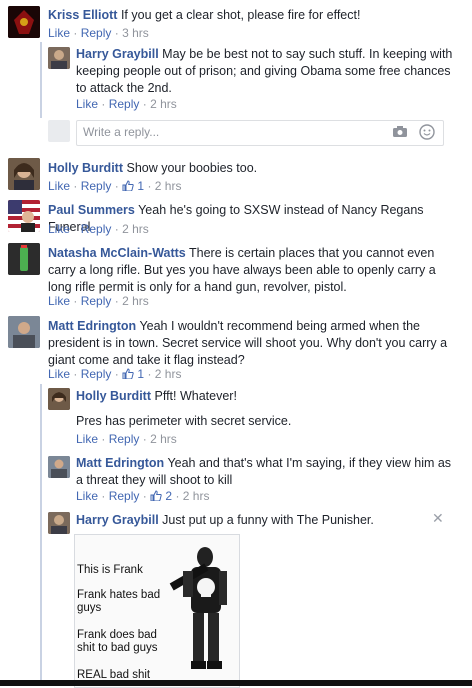  I want to click on camera-icon, so click(400, 131).